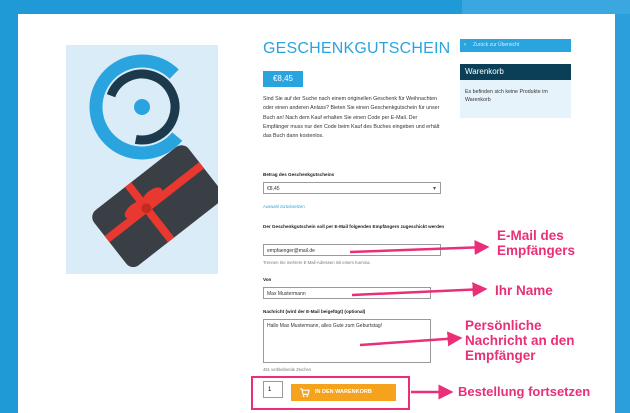  Describe the element at coordinates (352, 188) in the screenshot. I see `amount-select: €8,45 ▾` at that location.